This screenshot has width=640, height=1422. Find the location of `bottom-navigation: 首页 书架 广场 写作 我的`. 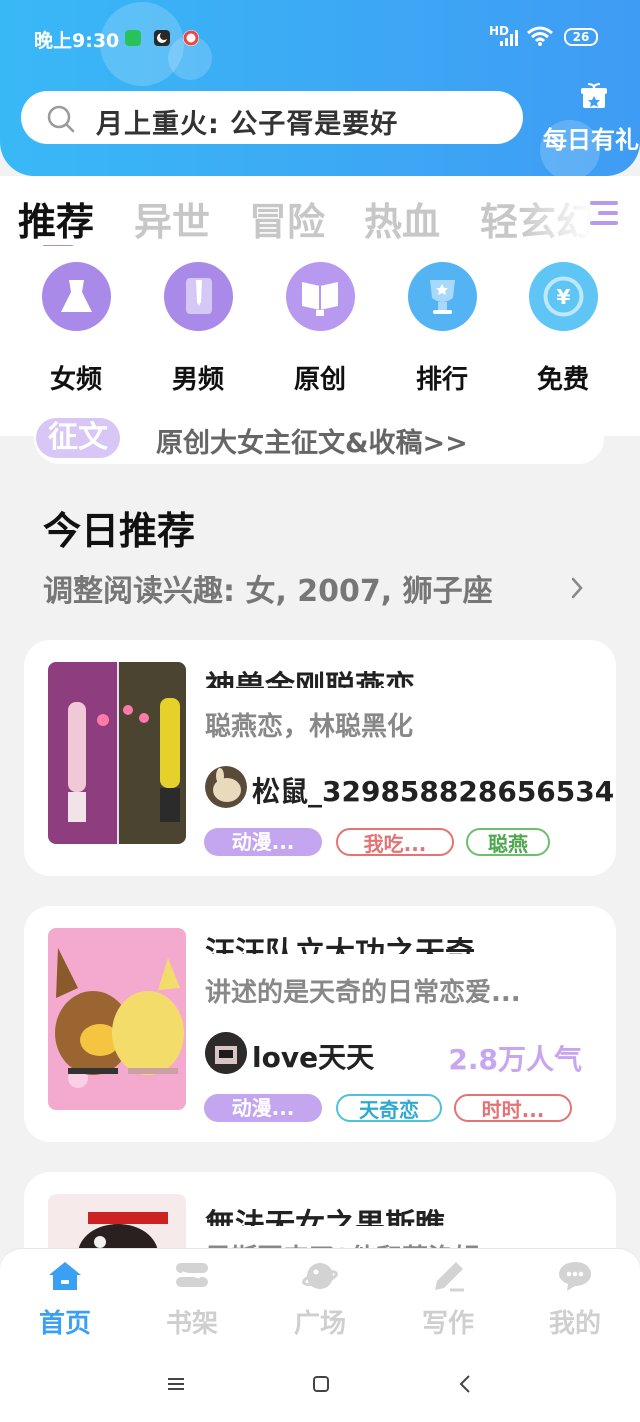

bottom-navigation: 首页 书架 广场 写作 我的 is located at coordinates (320, 1298).